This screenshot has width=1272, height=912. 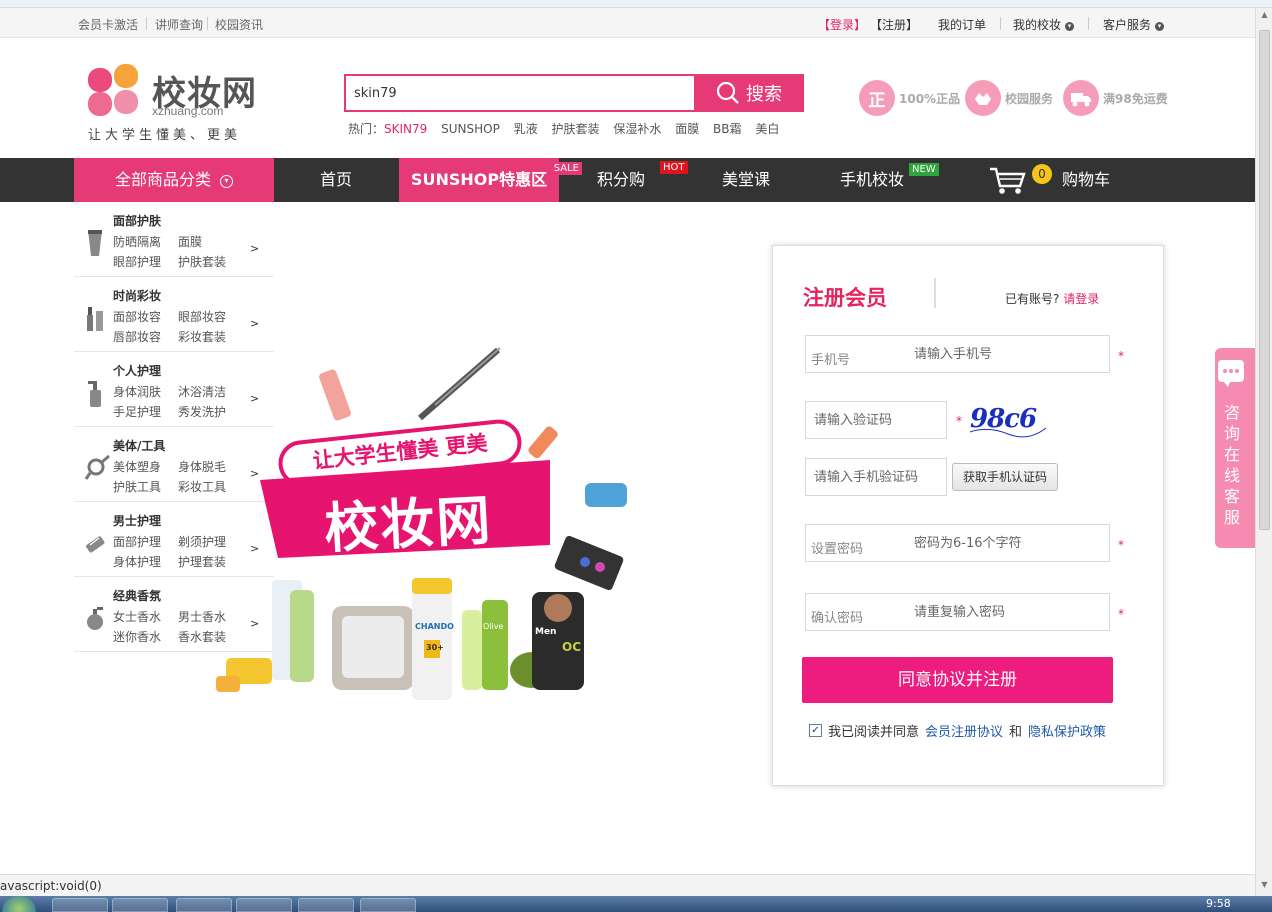 I want to click on nav-points: 积分购, so click(x=621, y=180).